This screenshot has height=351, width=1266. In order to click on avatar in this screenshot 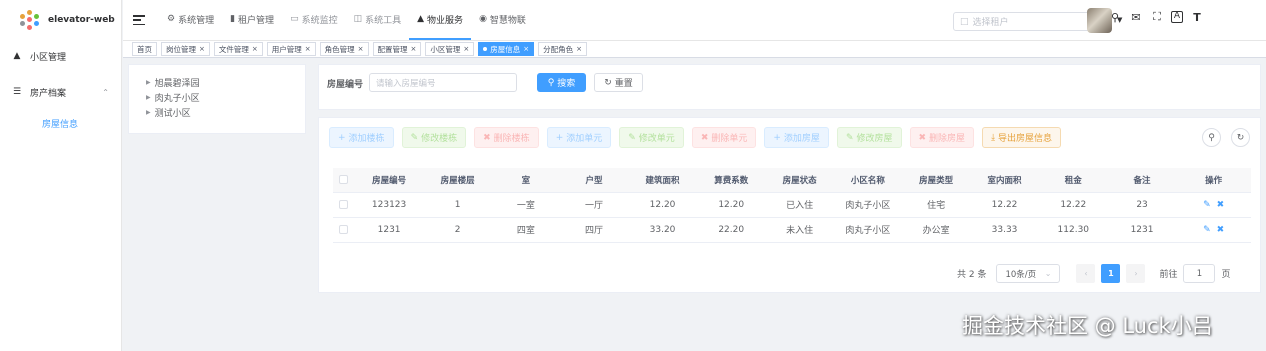, I will do `click(1099, 20)`.